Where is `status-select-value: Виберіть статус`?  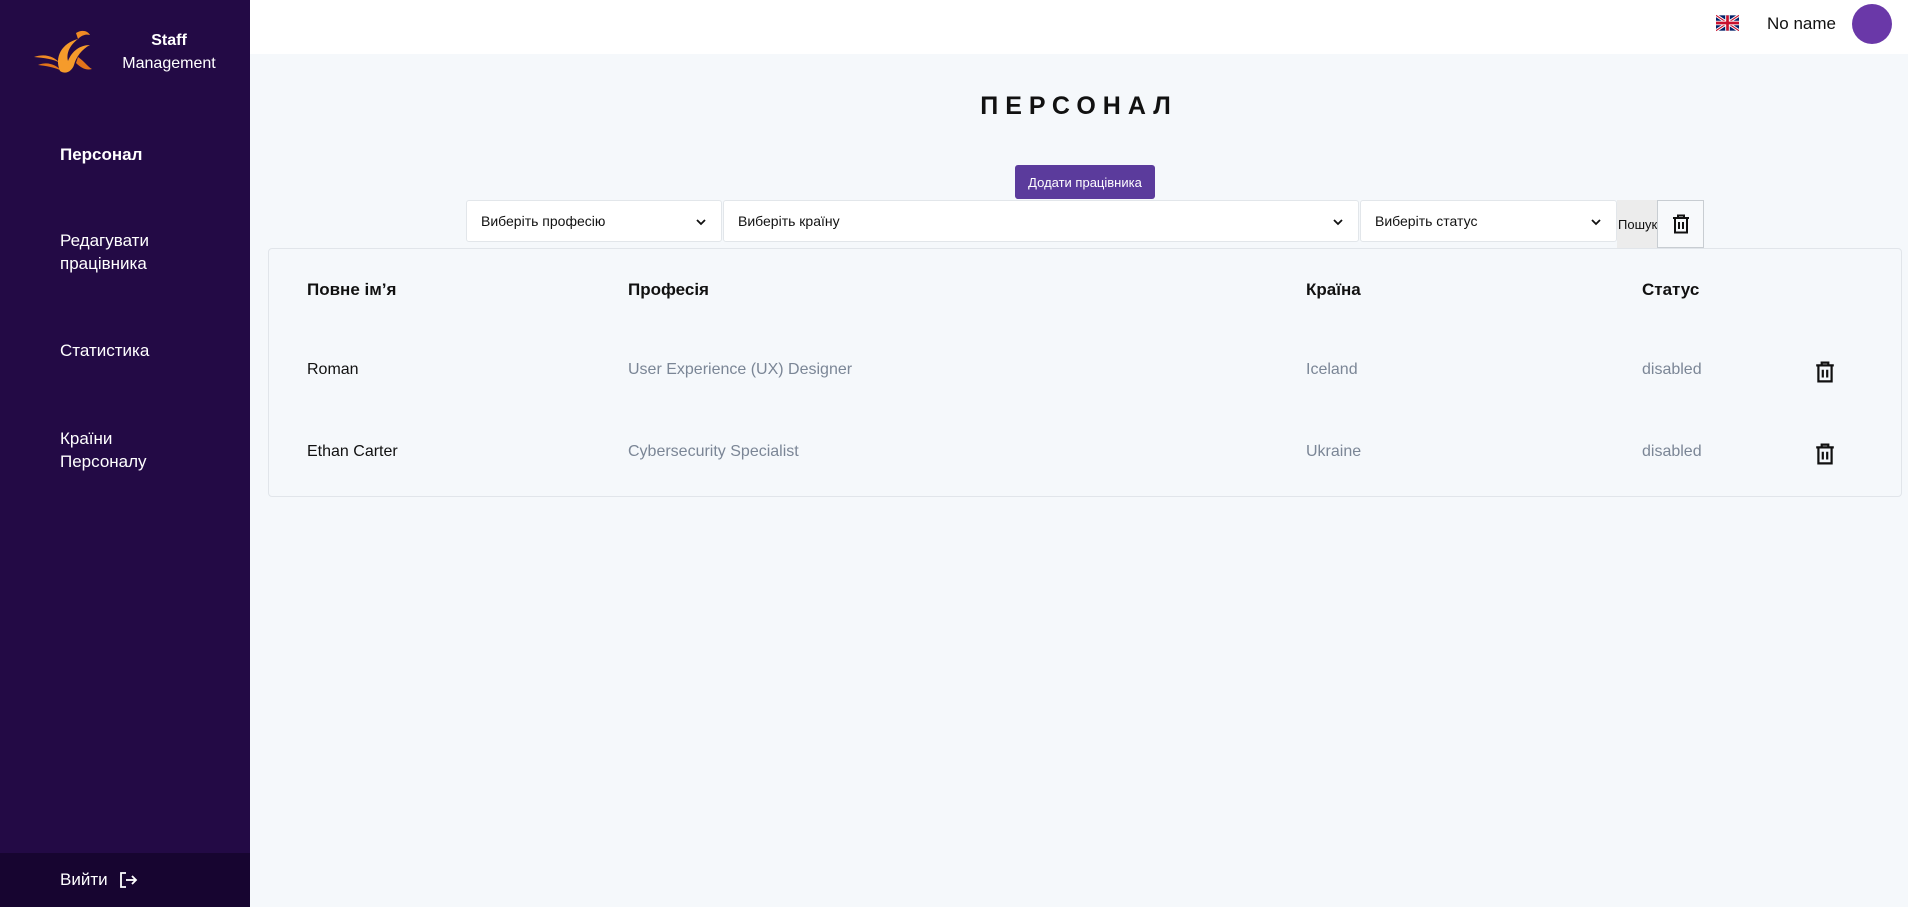 status-select-value: Виберіть статус is located at coordinates (1426, 221).